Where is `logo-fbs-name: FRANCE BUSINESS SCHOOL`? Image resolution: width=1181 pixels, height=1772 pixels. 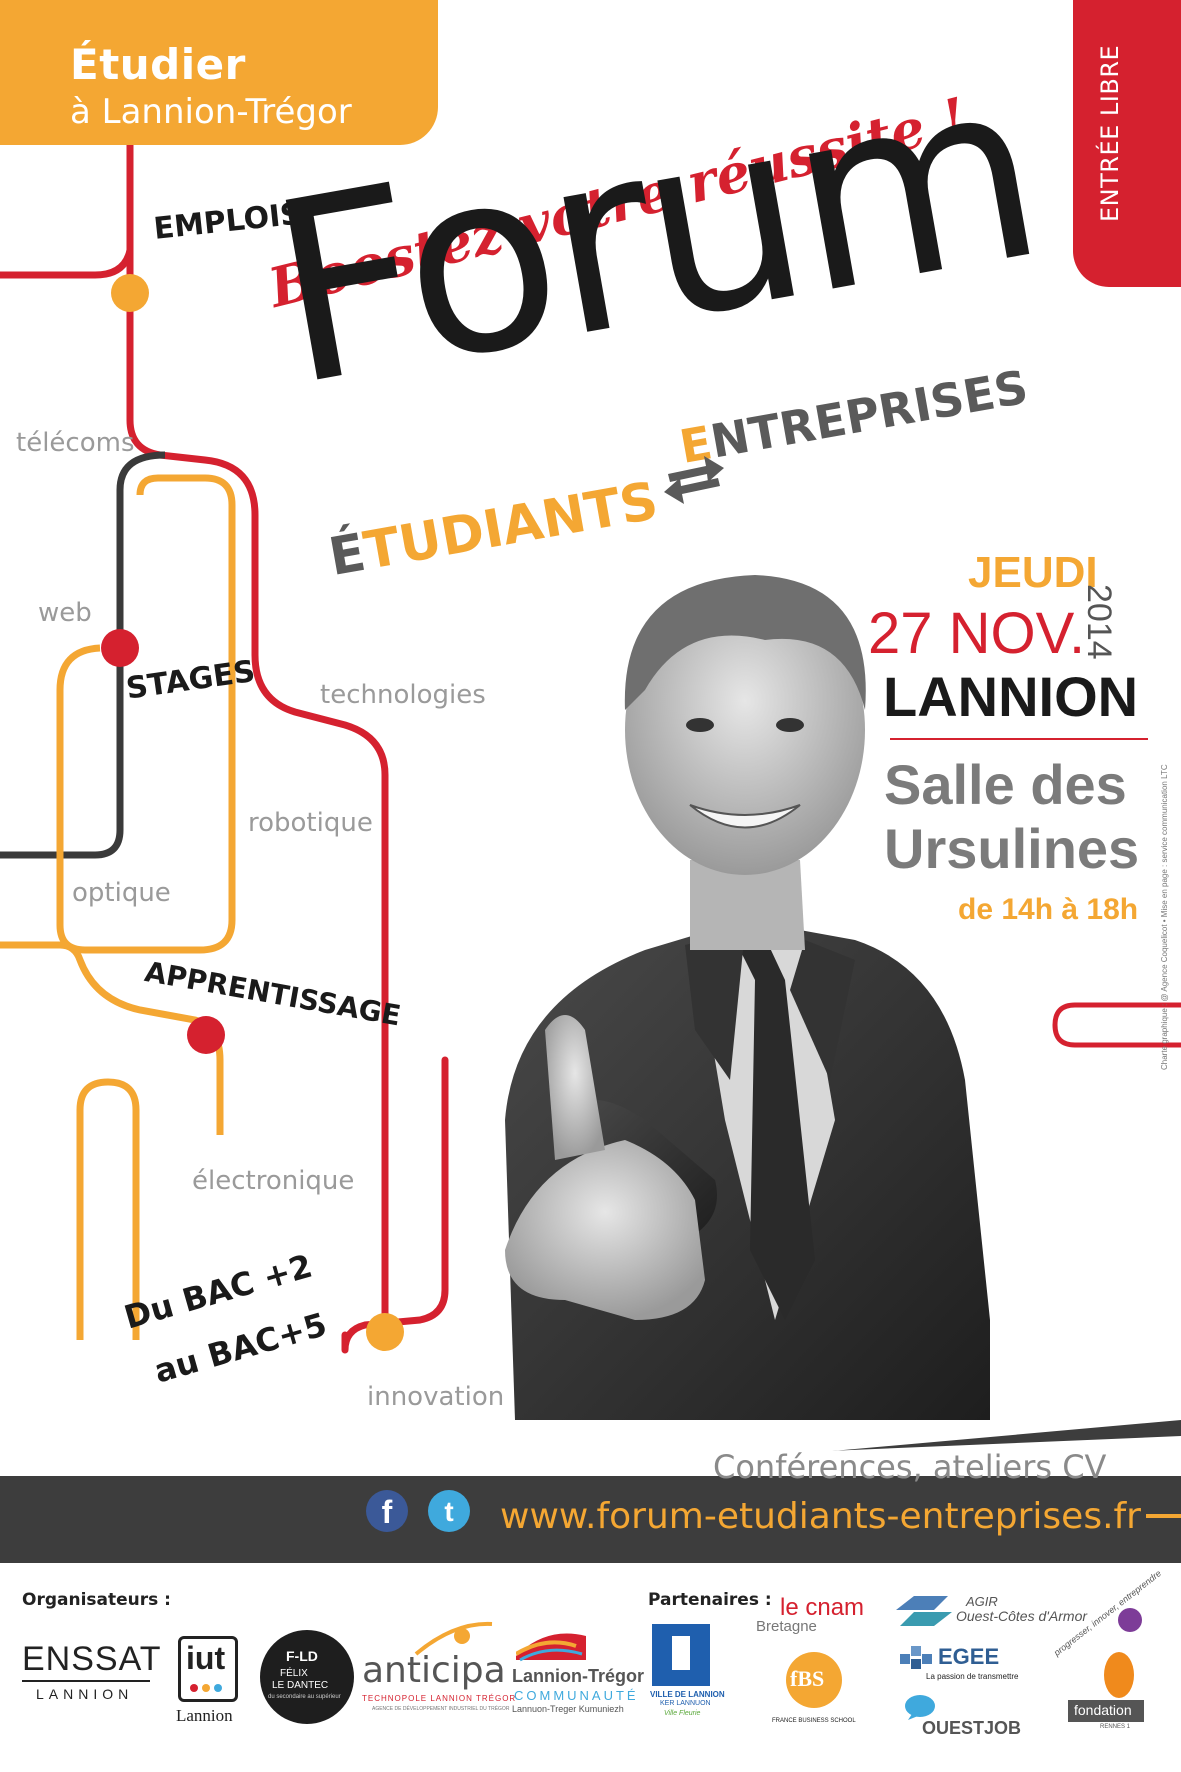
logo-fbs-name: FRANCE BUSINESS SCHOOL is located at coordinates (814, 1721).